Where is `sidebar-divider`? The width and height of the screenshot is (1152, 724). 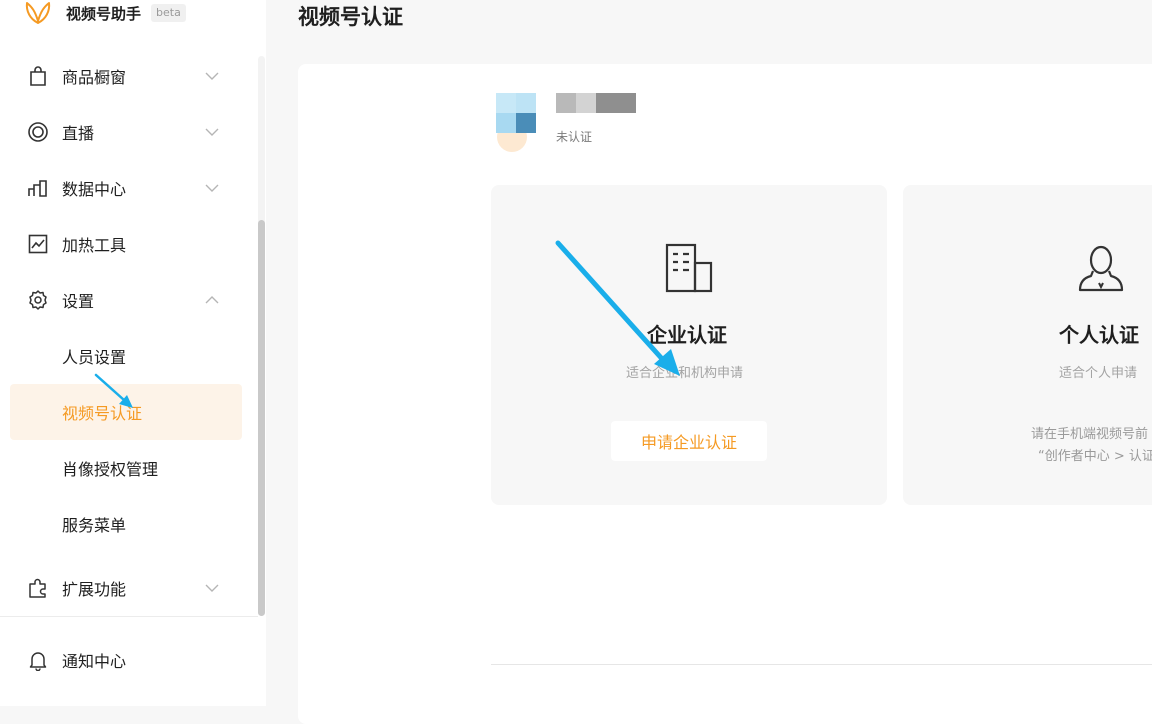
sidebar-divider is located at coordinates (129, 616).